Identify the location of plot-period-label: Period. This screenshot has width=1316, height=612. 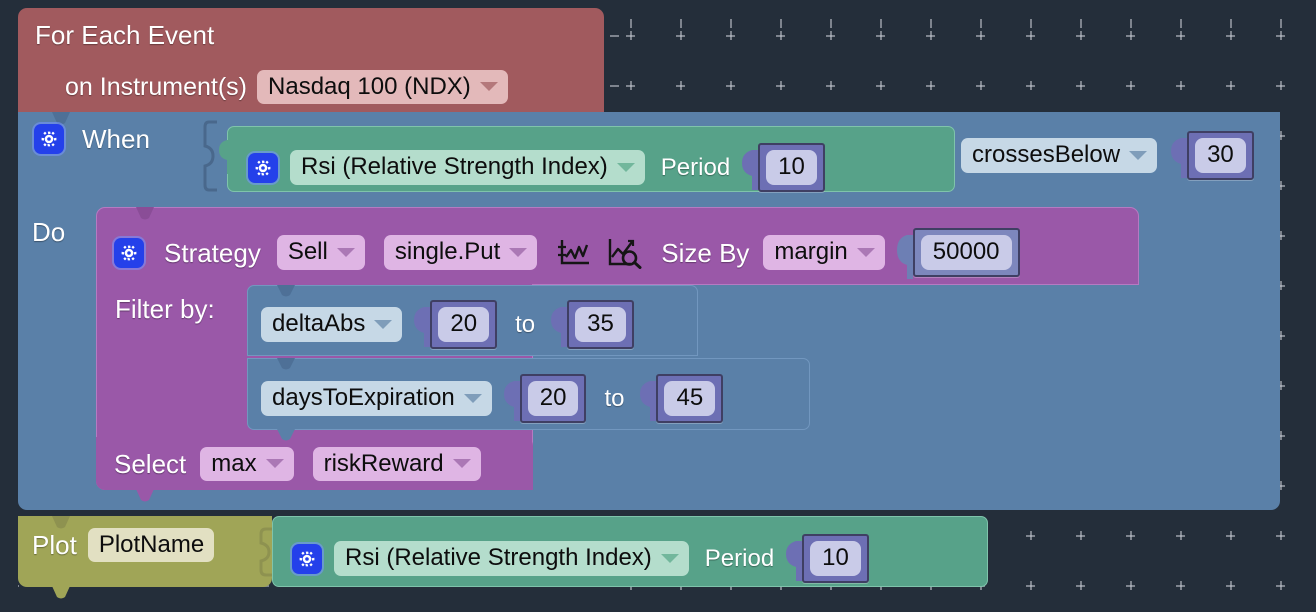
(739, 558).